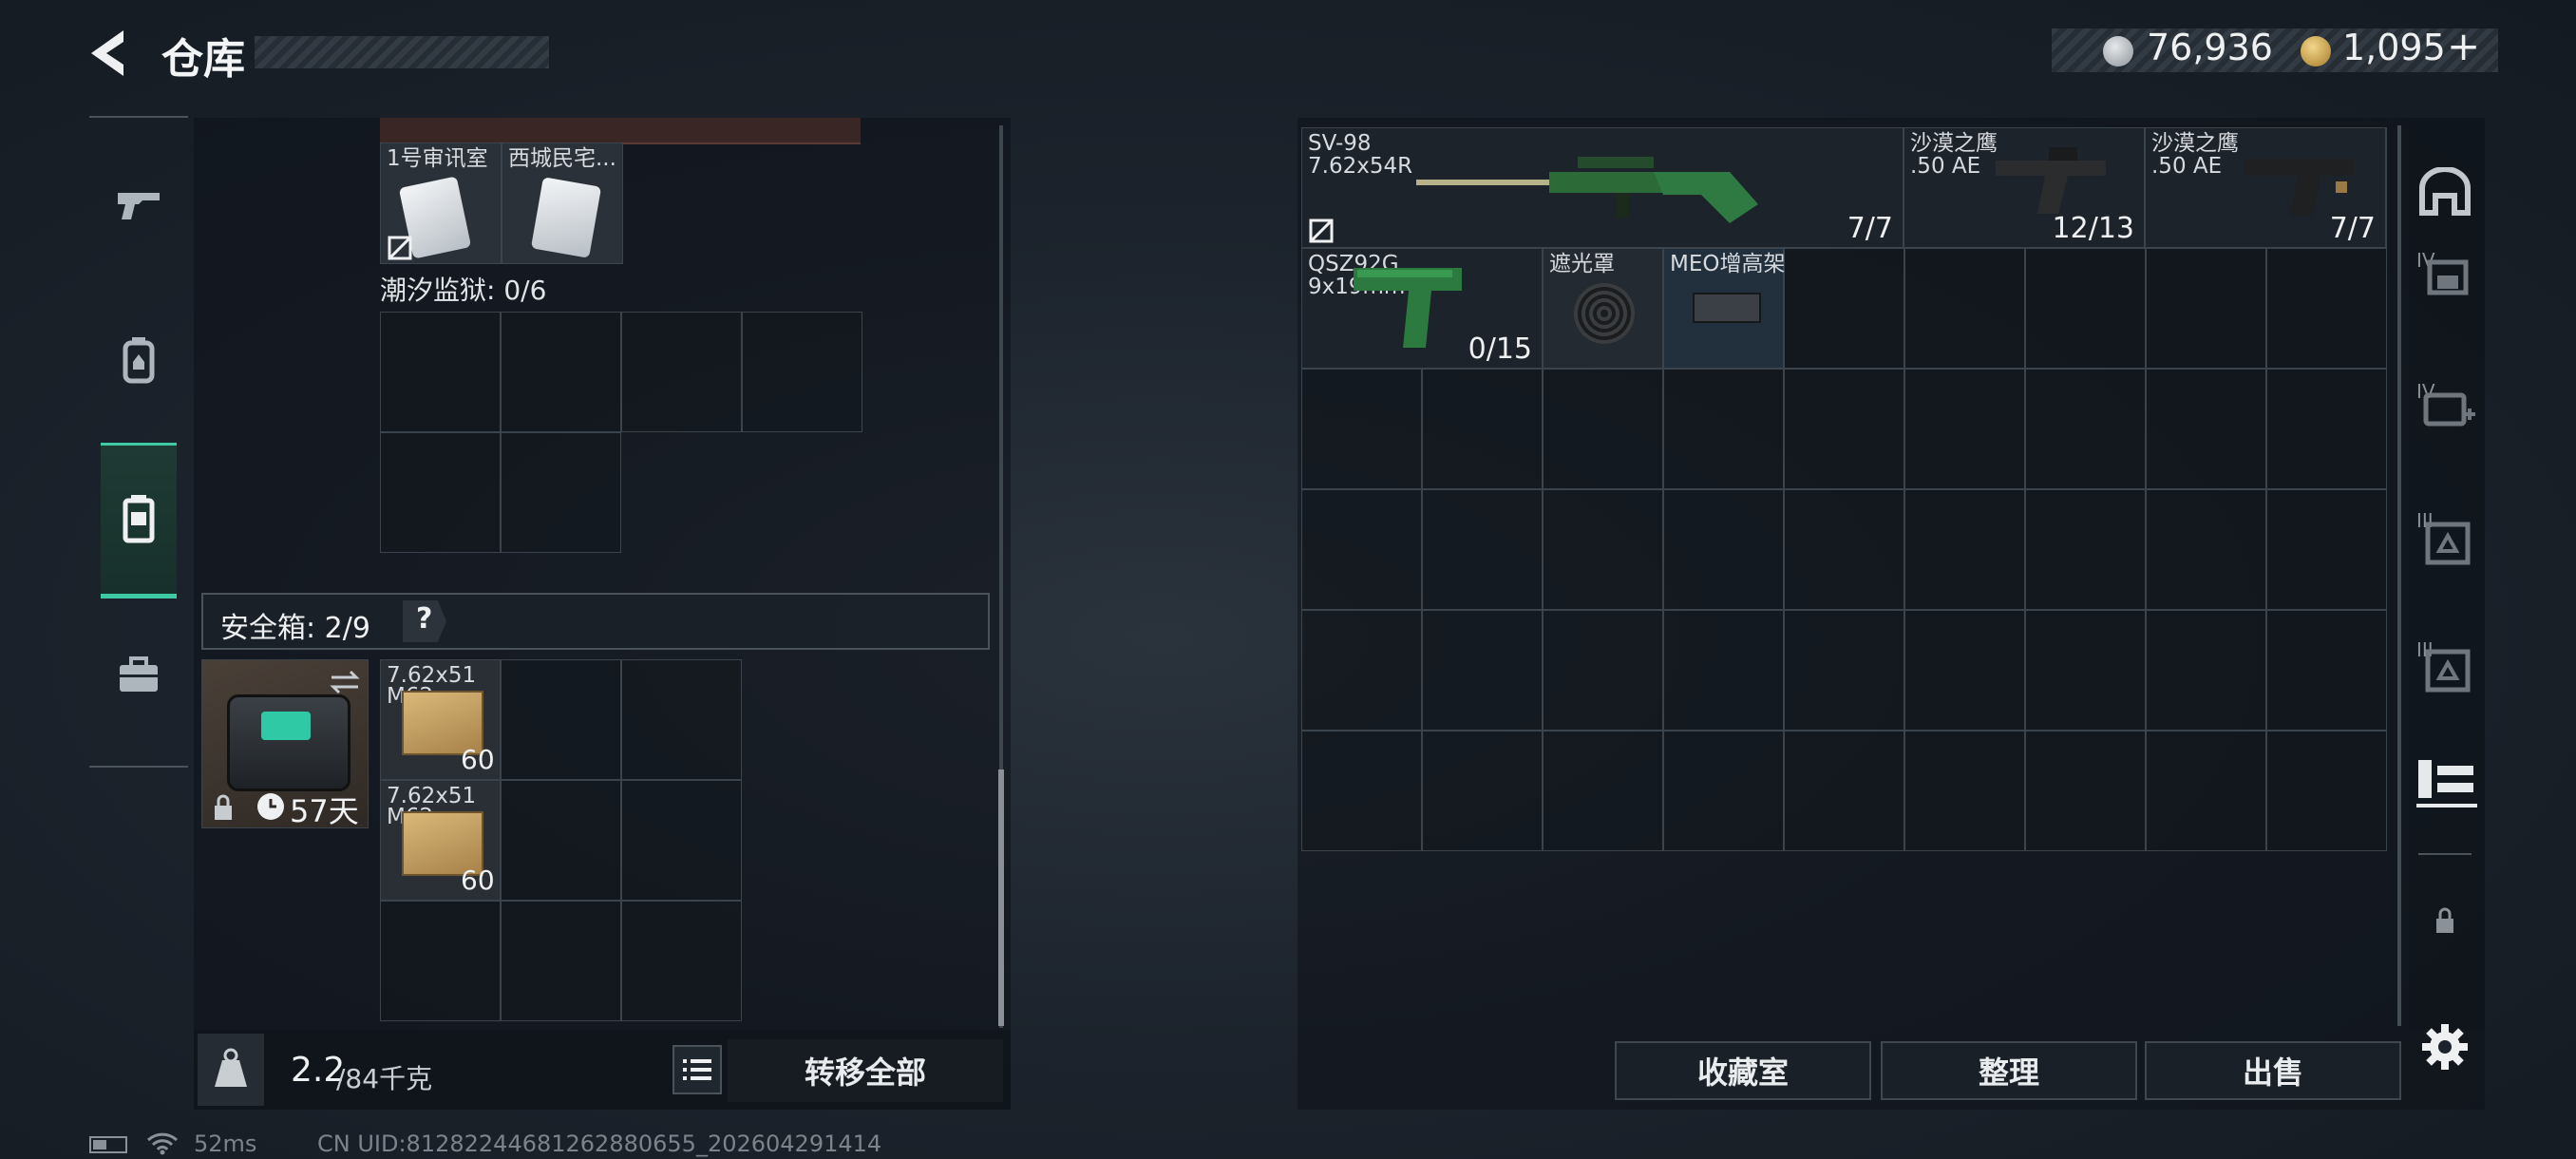 The height and width of the screenshot is (1159, 2576). What do you see at coordinates (2447, 542) in the screenshot?
I see `rig-iii-icon` at bounding box center [2447, 542].